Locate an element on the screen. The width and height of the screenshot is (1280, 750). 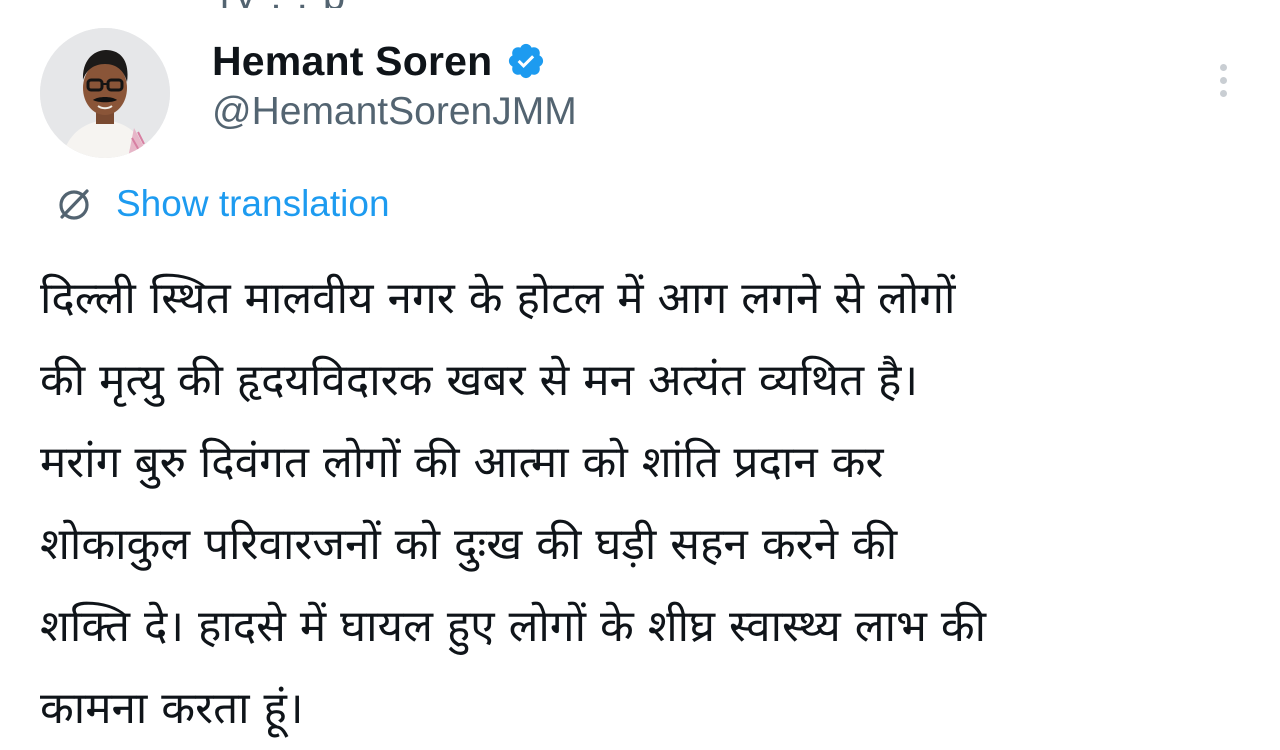
profile-photo is located at coordinates (105, 93).